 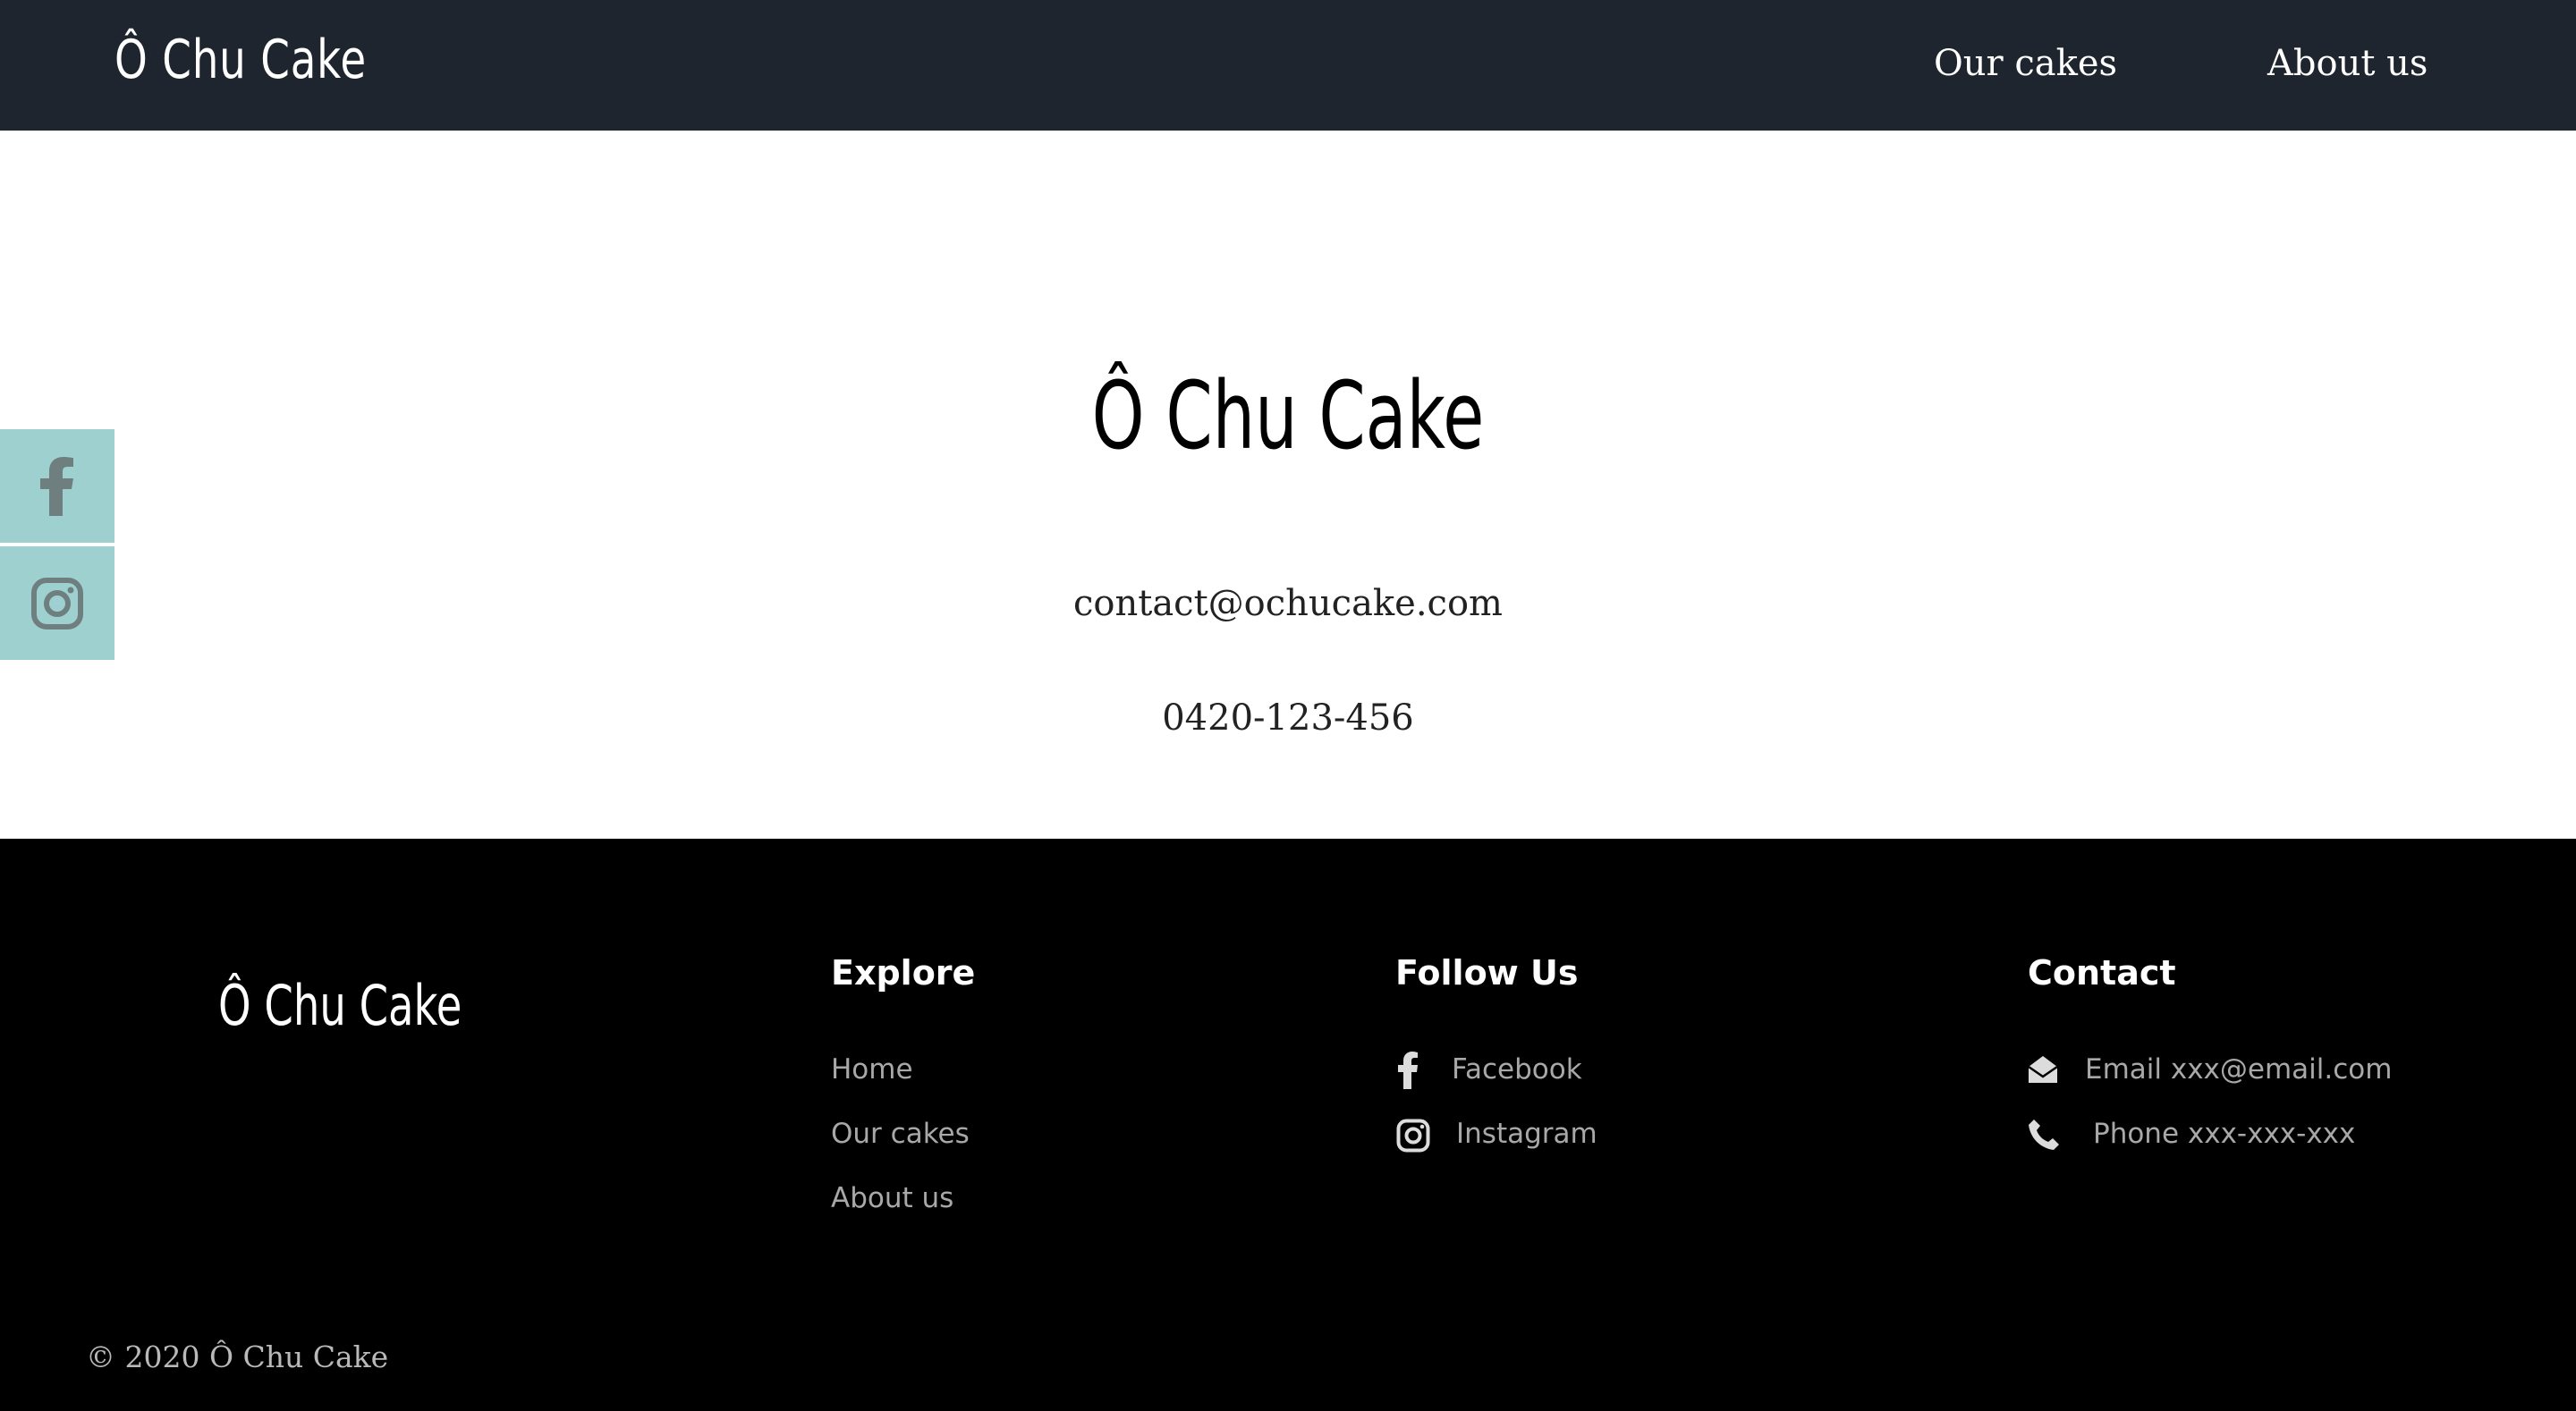 I want to click on footer-link-instagram: Instagram, so click(x=1526, y=1134).